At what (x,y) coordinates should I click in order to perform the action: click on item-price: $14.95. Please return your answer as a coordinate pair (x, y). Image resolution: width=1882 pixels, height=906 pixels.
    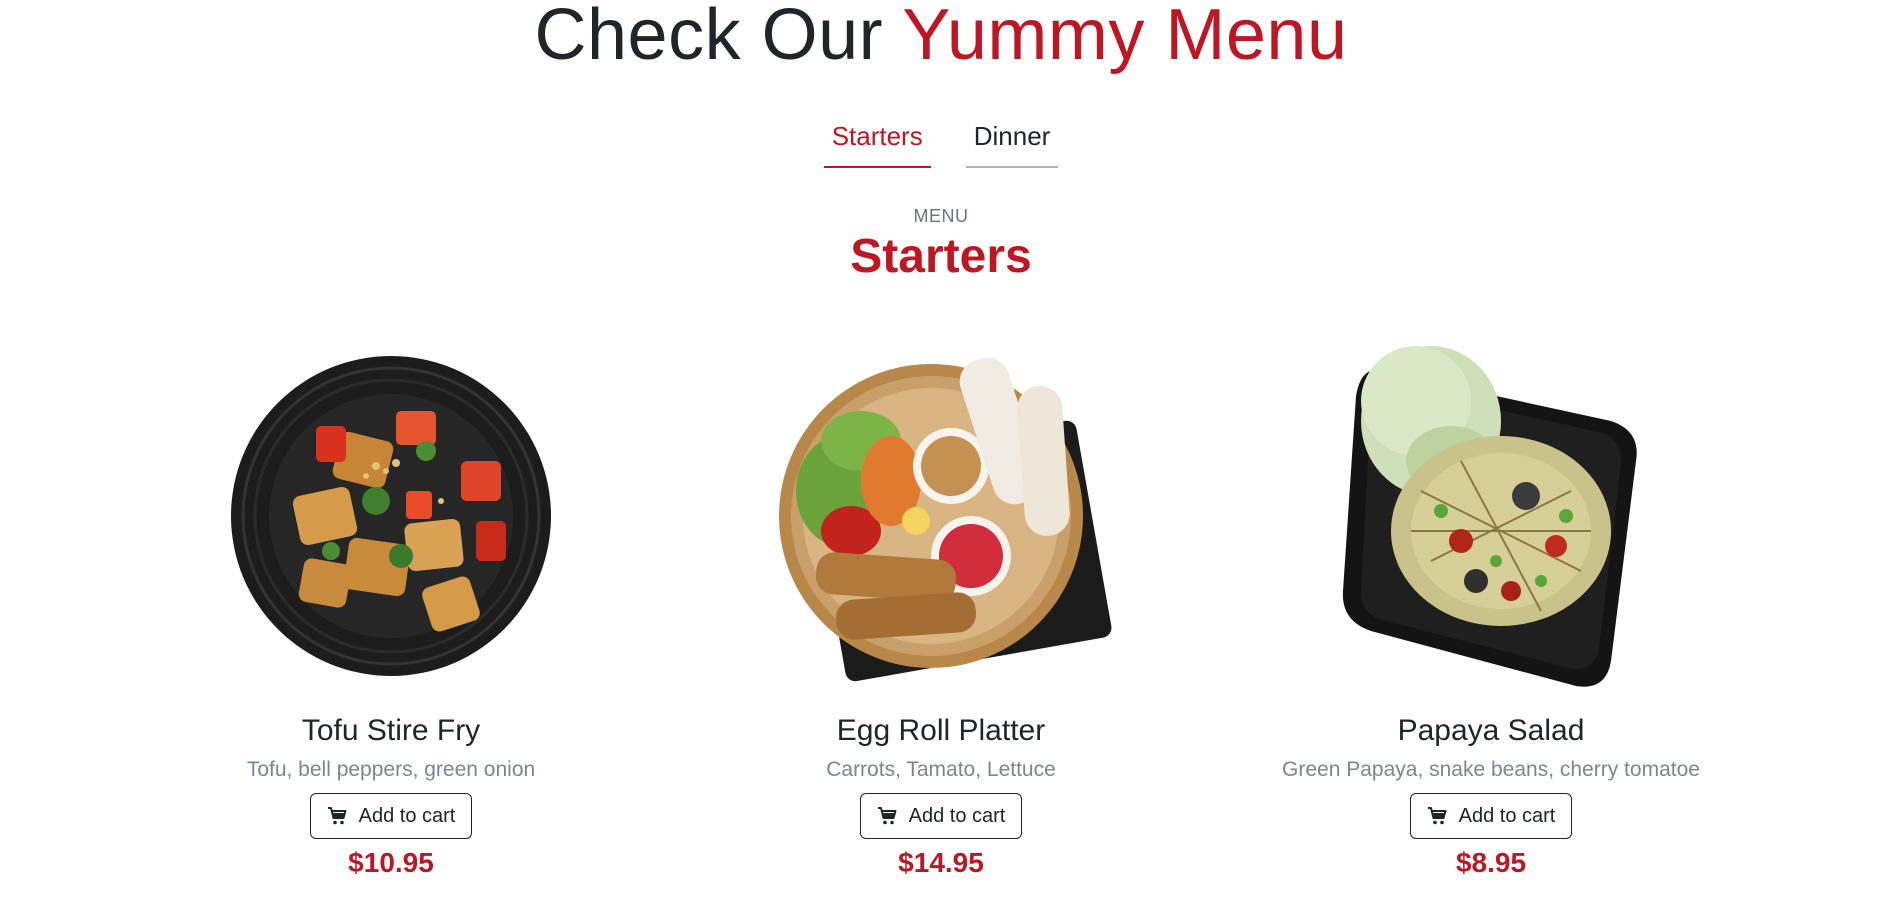
    Looking at the image, I should click on (941, 862).